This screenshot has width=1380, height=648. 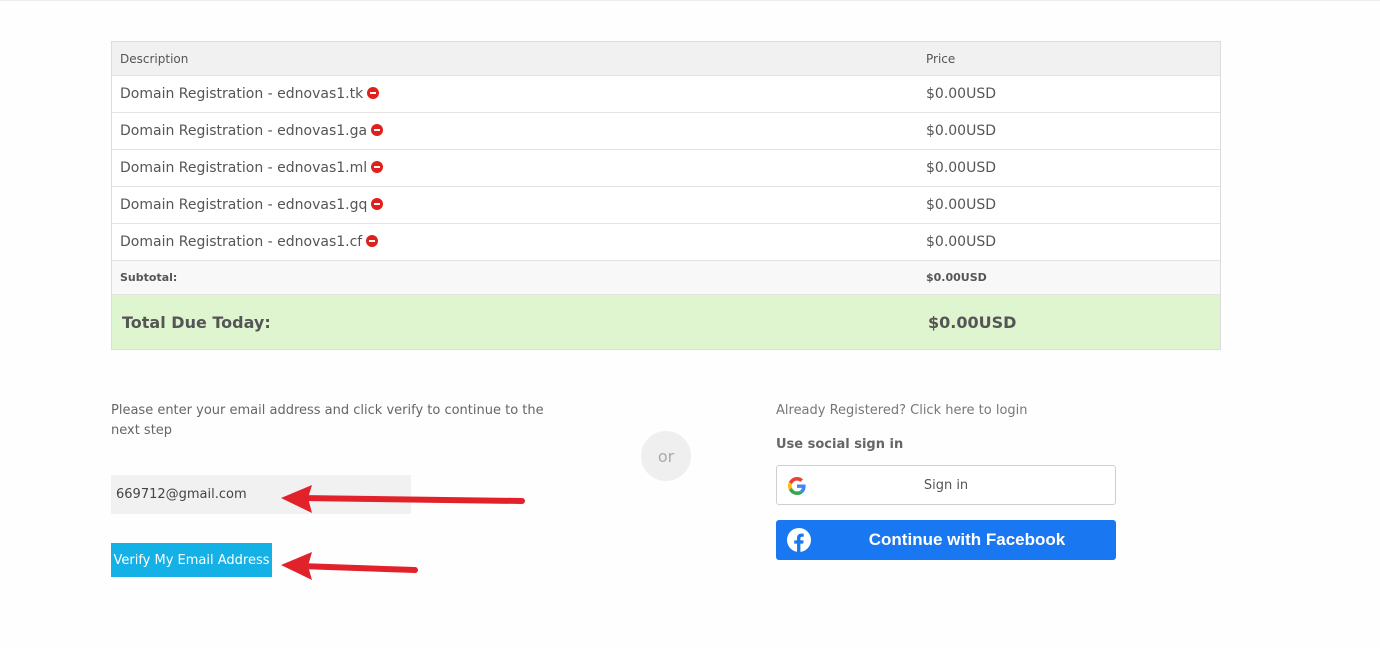 What do you see at coordinates (840, 444) in the screenshot?
I see `social-sign-in-title: Use social sign in` at bounding box center [840, 444].